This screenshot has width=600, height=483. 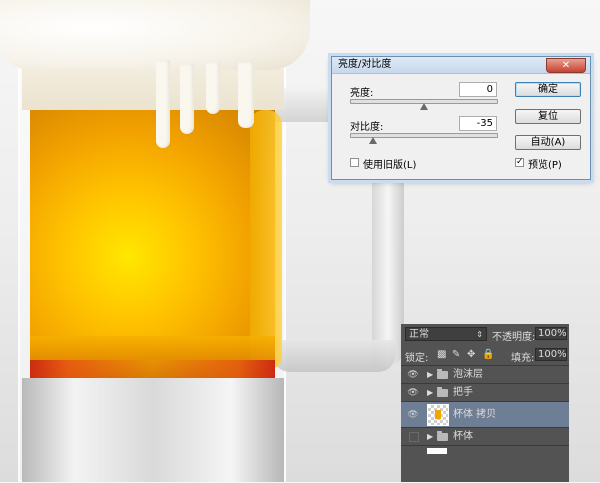 I want to click on layer-row-body-copy: 👁 杯体 拷贝, so click(x=485, y=414).